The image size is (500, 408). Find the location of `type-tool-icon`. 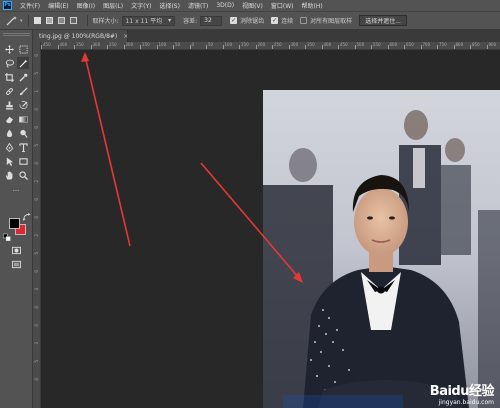

type-tool-icon is located at coordinates (23, 147).